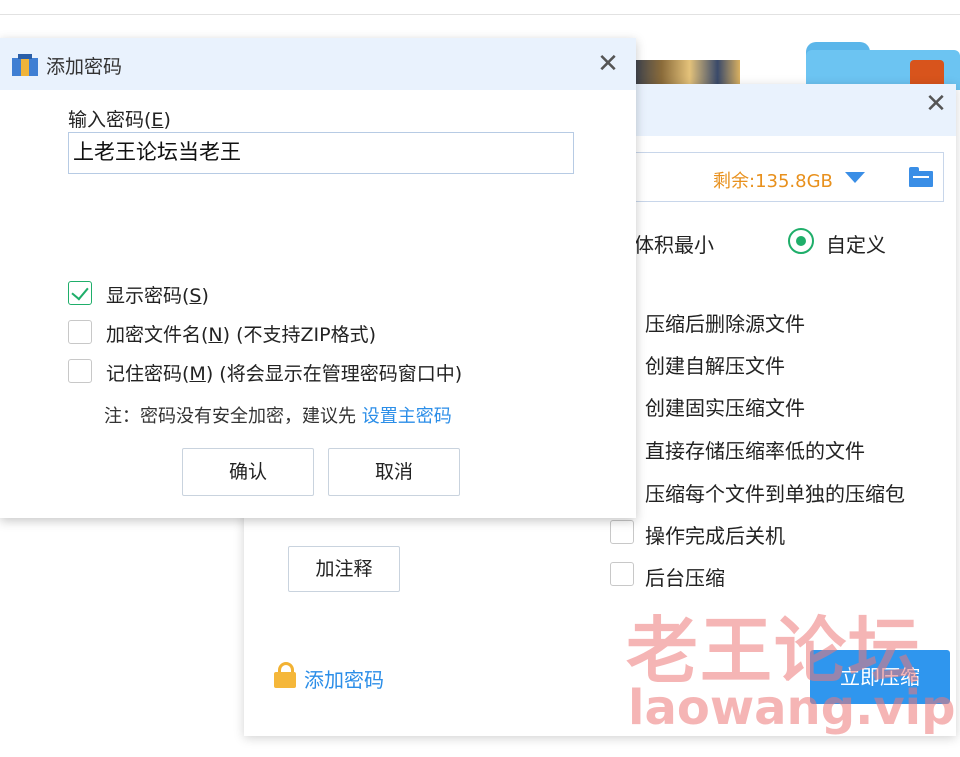 Image resolution: width=960 pixels, height=757 pixels. I want to click on watermark-url: laowang.vip, so click(792, 708).